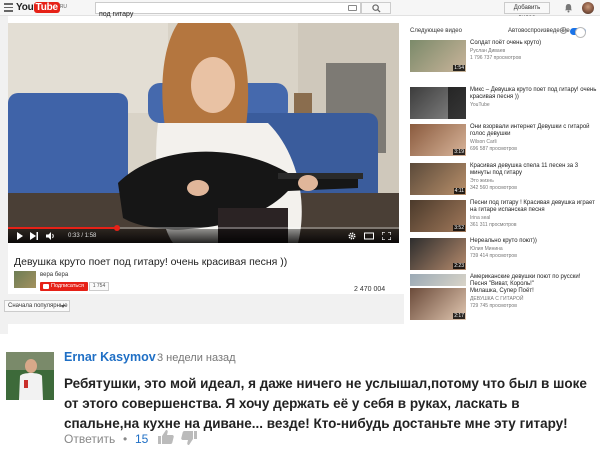  Describe the element at coordinates (459, 68) in the screenshot. I see `video-duration: 1:54` at that location.